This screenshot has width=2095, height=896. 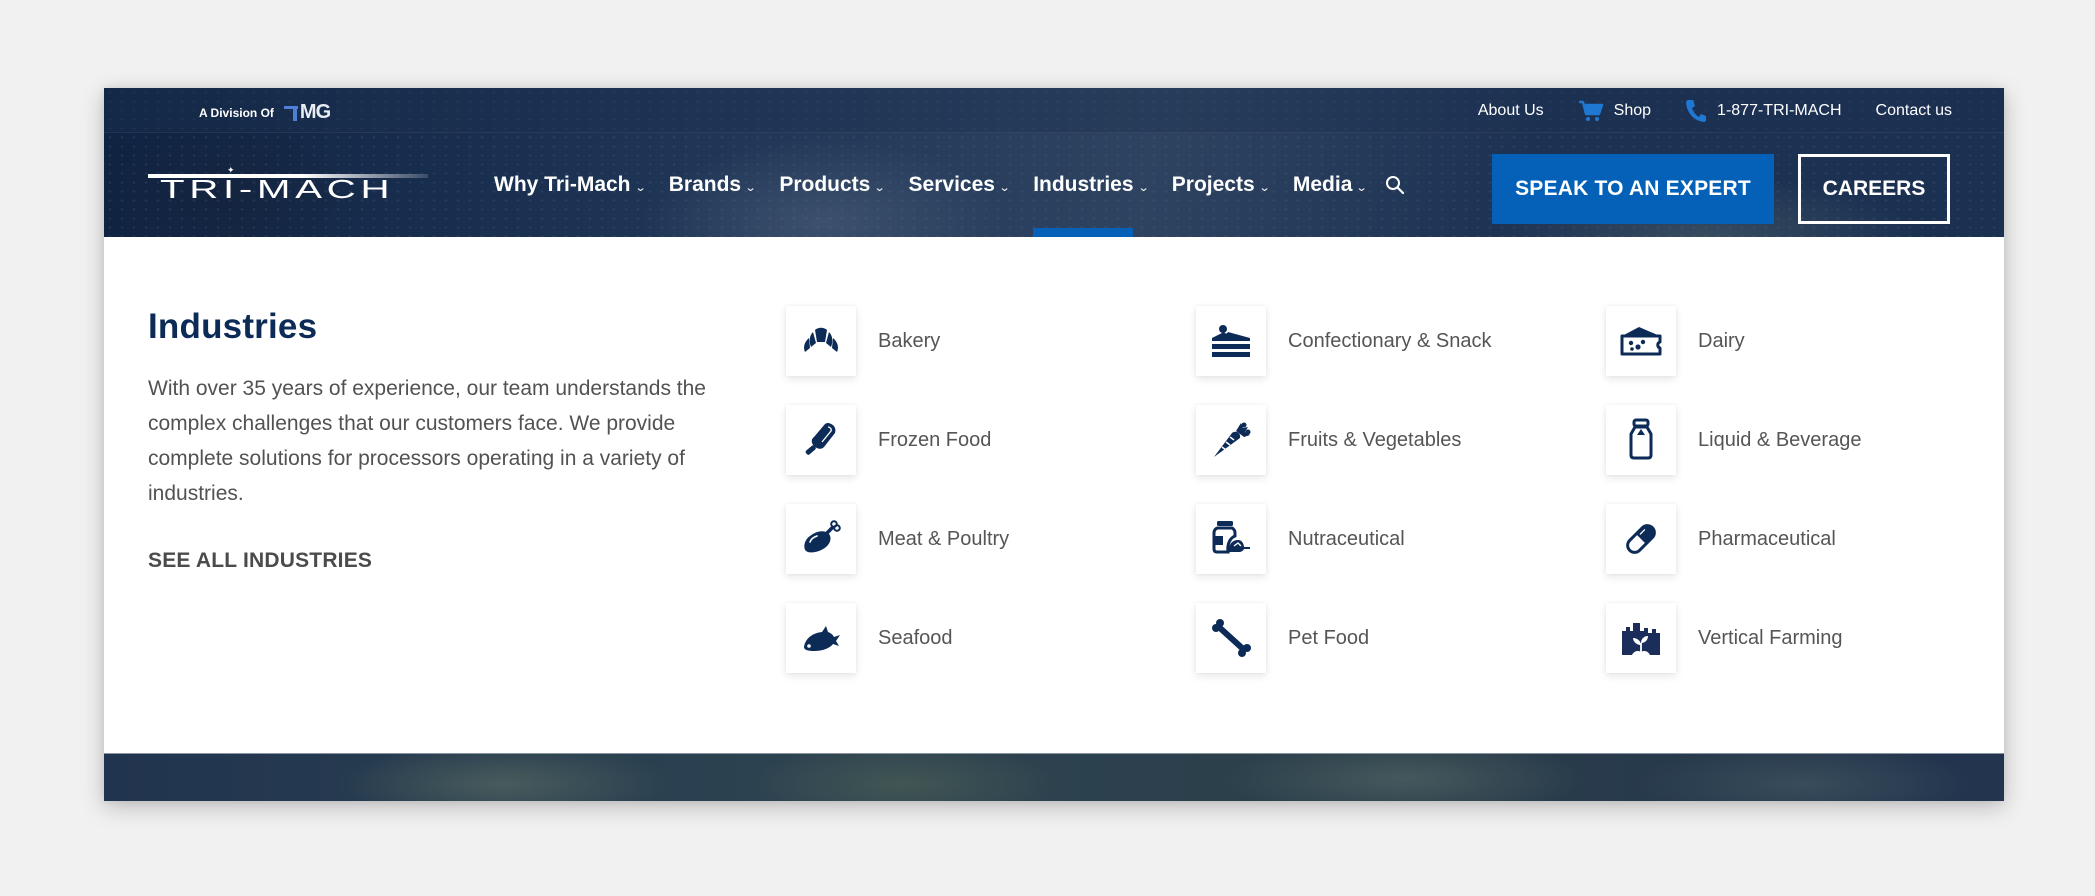 I want to click on industry-label: Liquid & Beverage, so click(x=1780, y=440).